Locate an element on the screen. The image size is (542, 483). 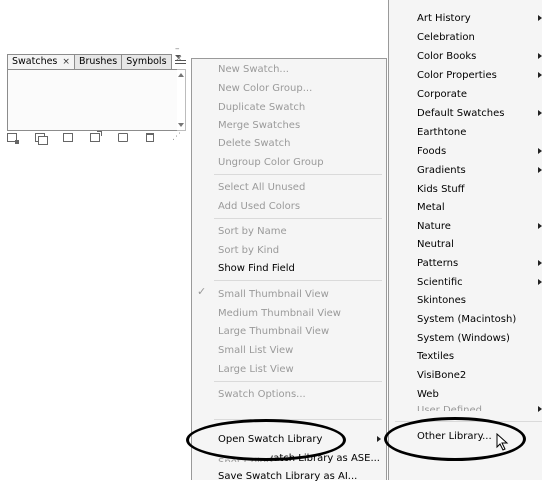
submenu-item: Web is located at coordinates (428, 394).